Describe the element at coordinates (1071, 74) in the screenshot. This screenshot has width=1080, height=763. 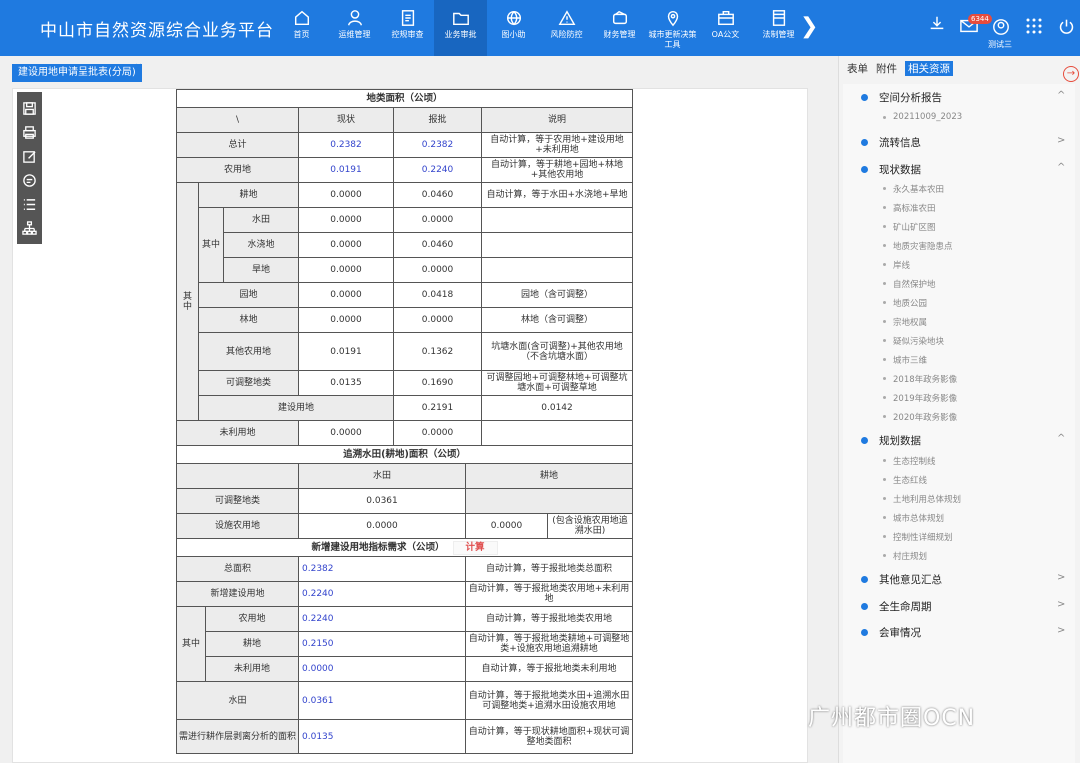
I see `collapse-panel-icon: →` at that location.